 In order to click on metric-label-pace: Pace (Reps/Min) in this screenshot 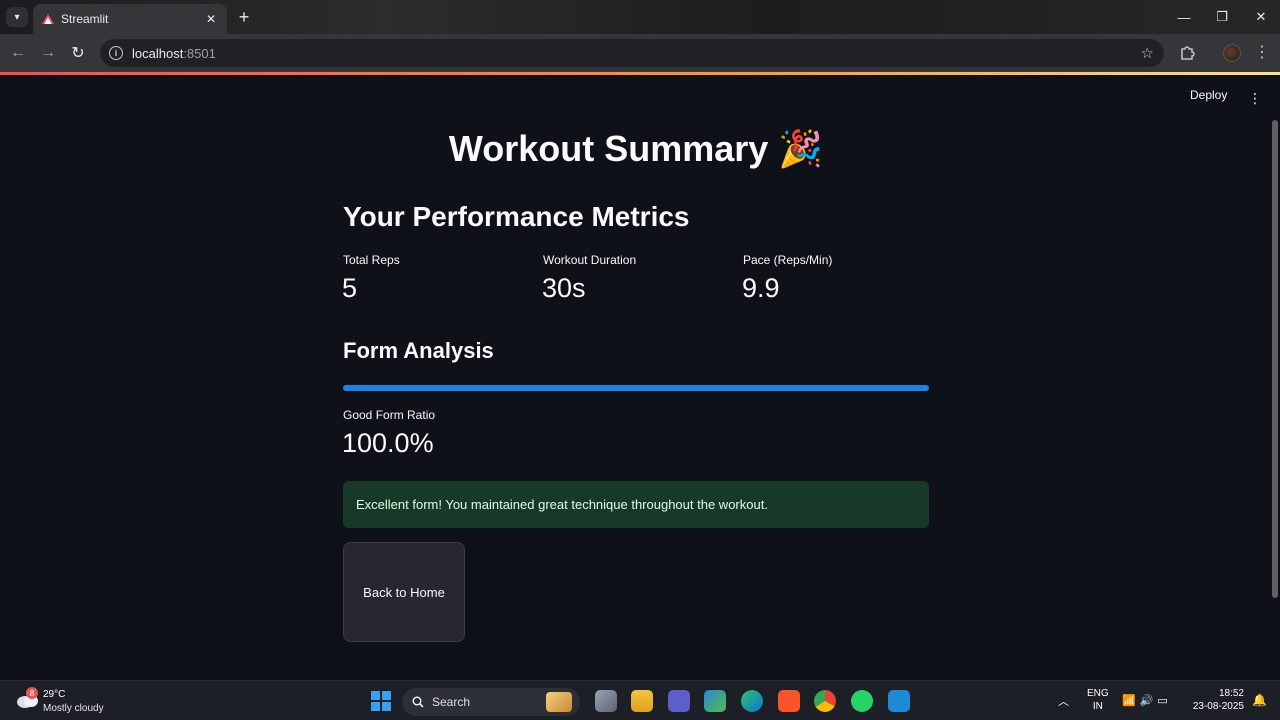, I will do `click(788, 260)`.